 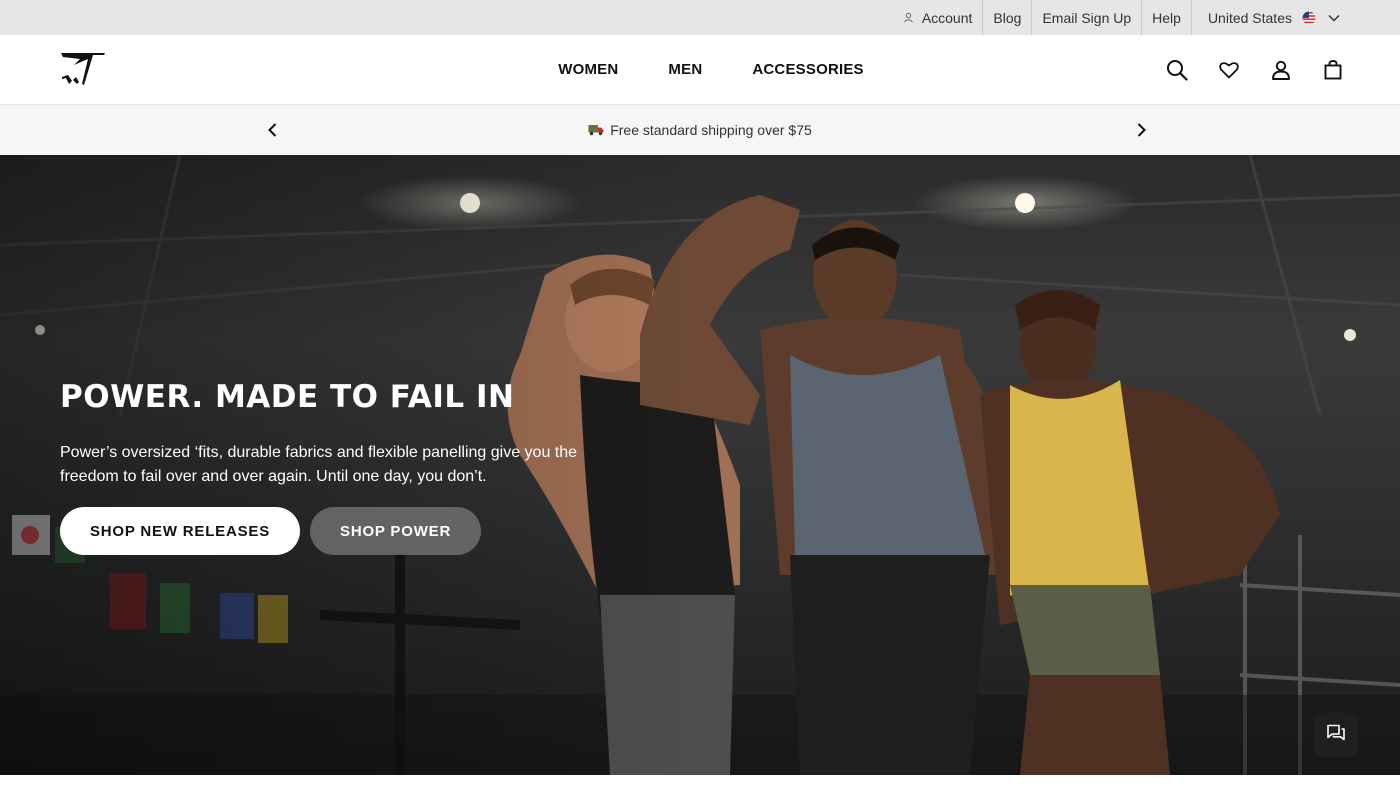 What do you see at coordinates (588, 70) in the screenshot?
I see `nav-women: WOMEN` at bounding box center [588, 70].